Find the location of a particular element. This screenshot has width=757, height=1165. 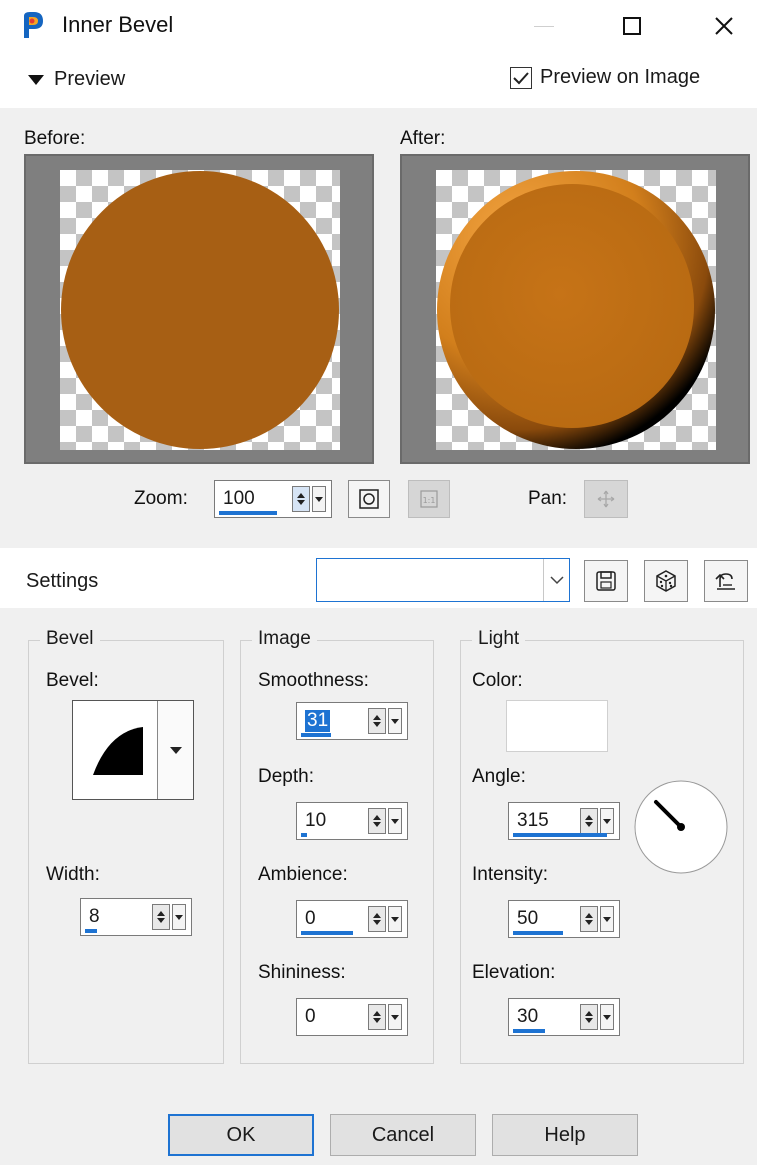

shininess-field: 0 is located at coordinates (352, 1017).